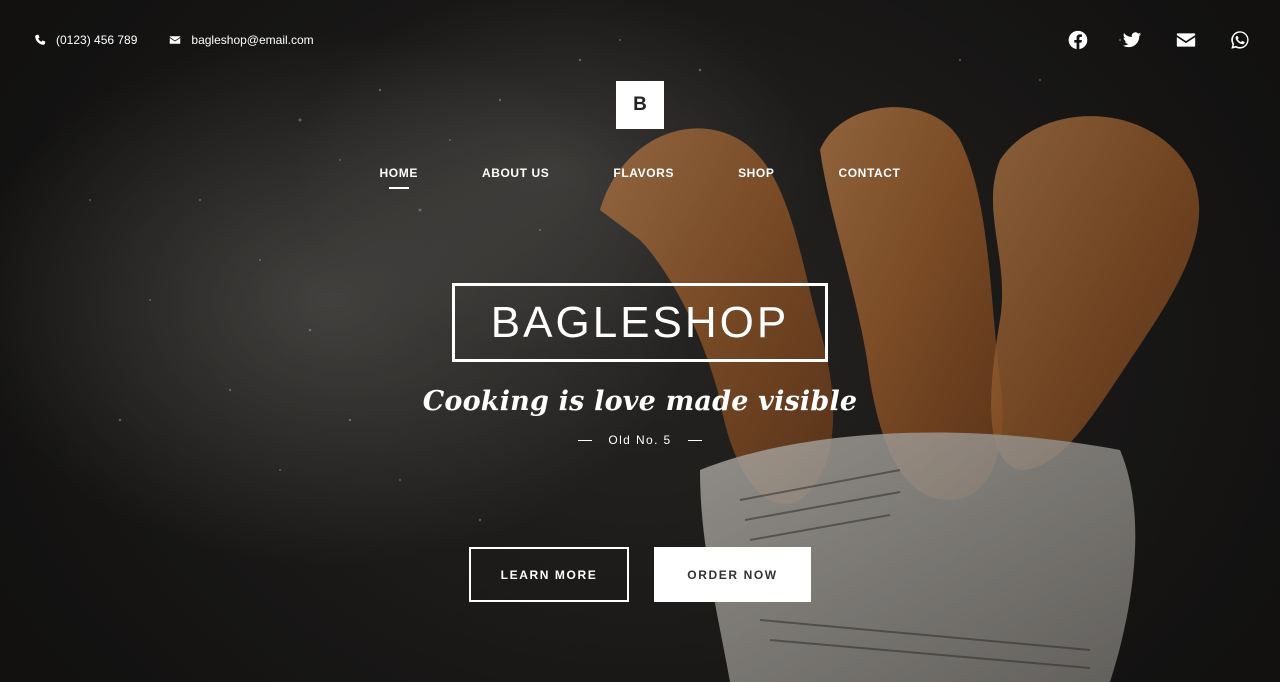 Image resolution: width=1280 pixels, height=682 pixels. I want to click on social-links, so click(1159, 40).